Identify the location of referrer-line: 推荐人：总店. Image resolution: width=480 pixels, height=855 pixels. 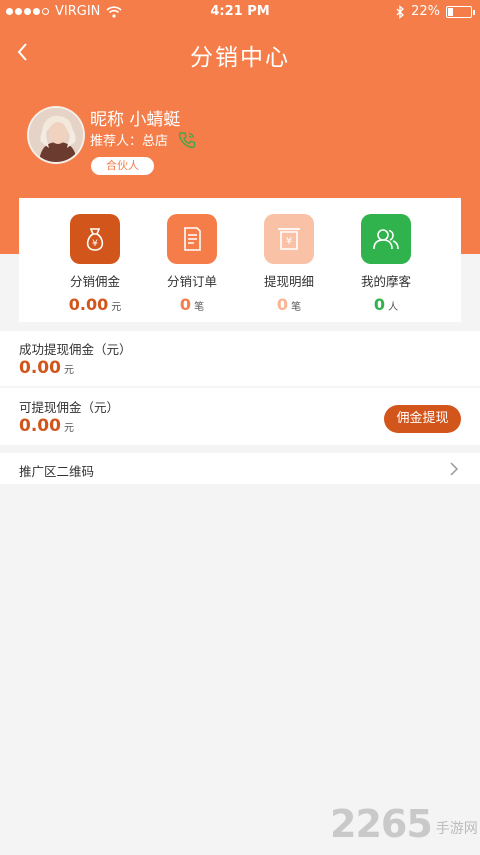
(143, 139).